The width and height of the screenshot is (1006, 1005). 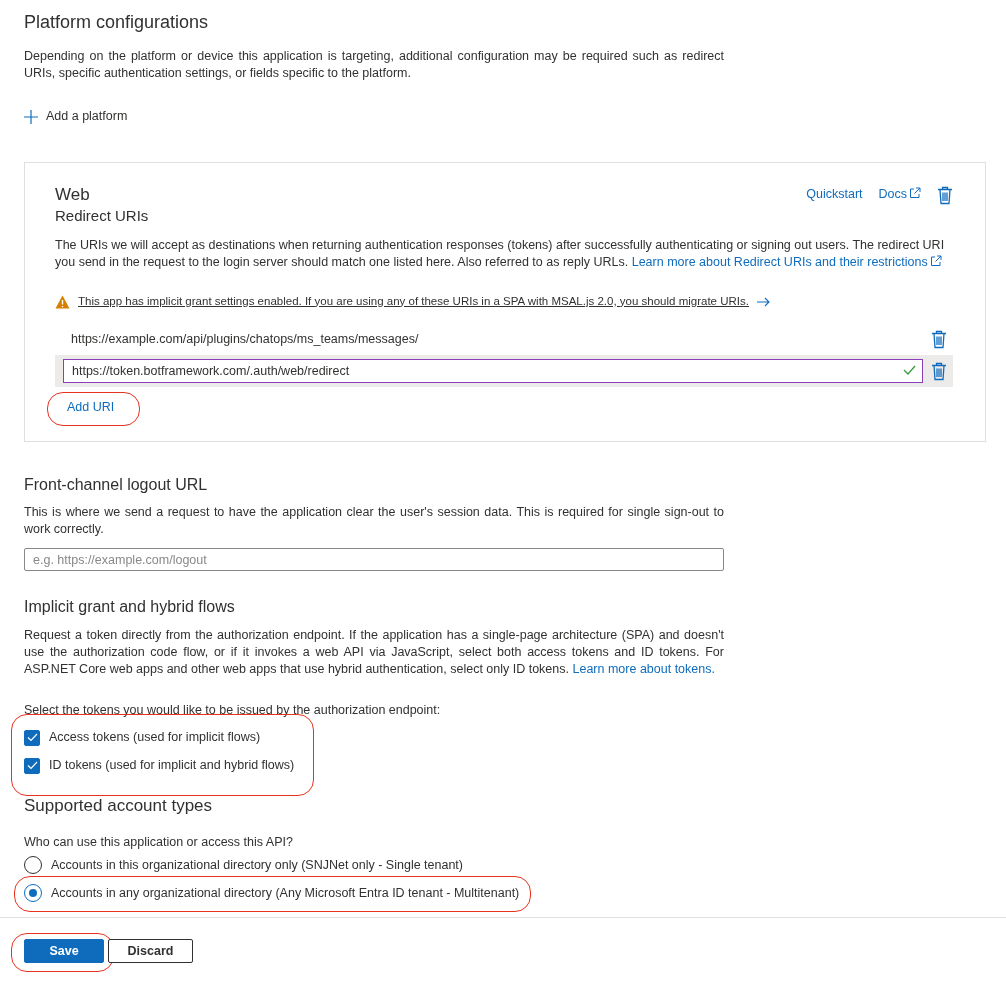 What do you see at coordinates (62, 301) in the screenshot?
I see `warning-icon` at bounding box center [62, 301].